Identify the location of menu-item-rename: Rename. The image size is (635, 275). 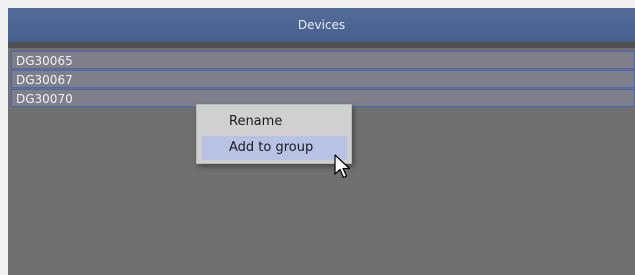
(274, 122).